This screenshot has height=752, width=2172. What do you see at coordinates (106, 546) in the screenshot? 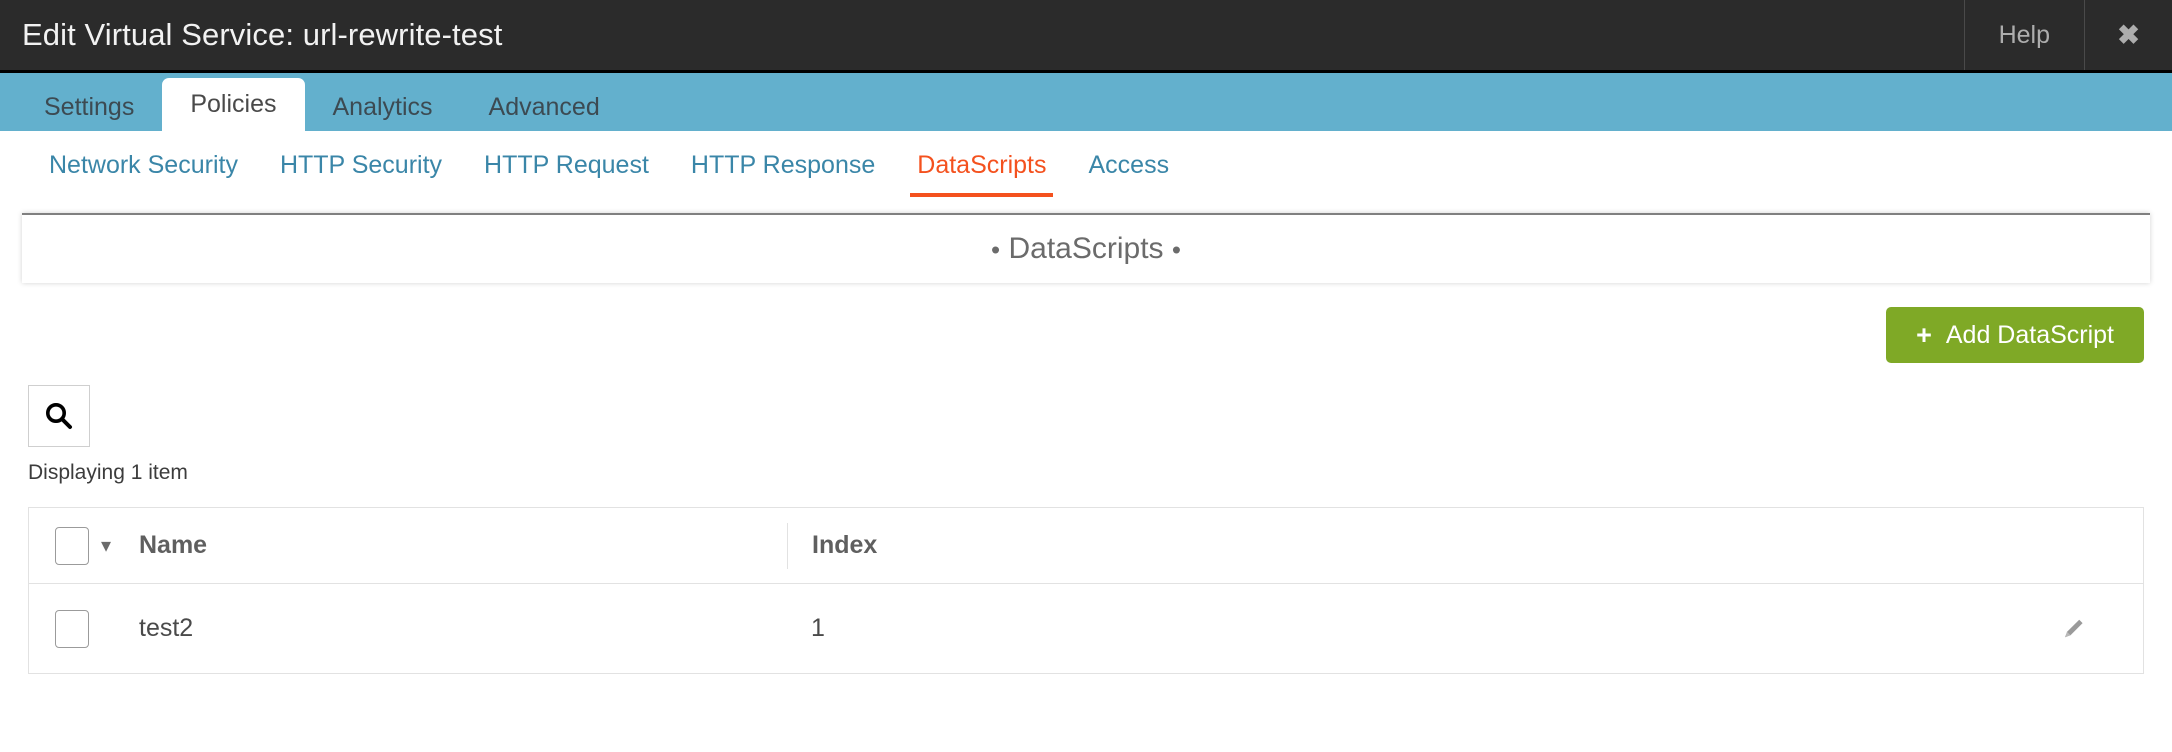
I see `chevron-down-icon: ▾` at bounding box center [106, 546].